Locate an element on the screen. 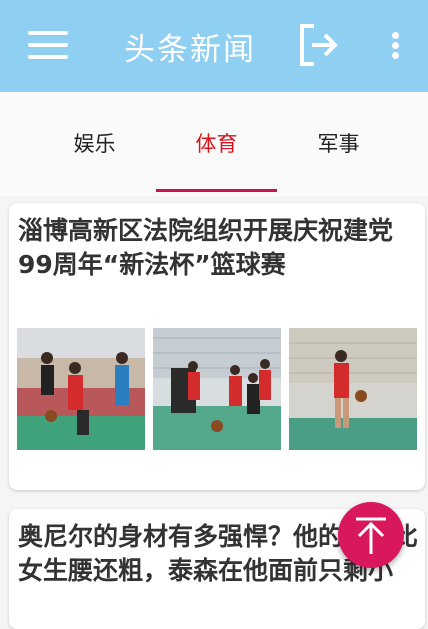  tab-sports: 体育 is located at coordinates (216, 143).